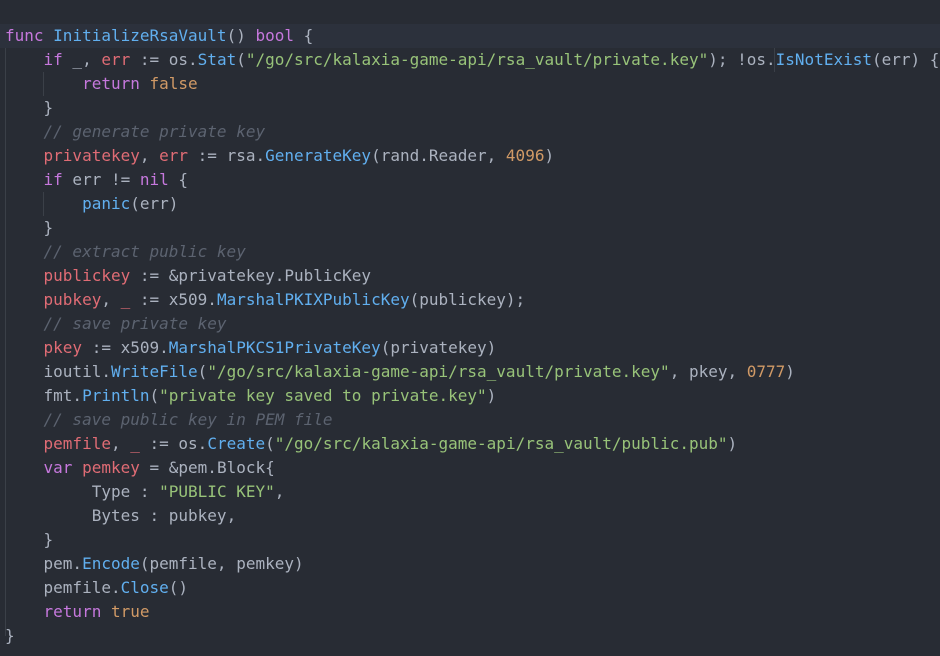 The height and width of the screenshot is (656, 940). I want to click on code-line: pemfile.Close(), so click(97, 588).